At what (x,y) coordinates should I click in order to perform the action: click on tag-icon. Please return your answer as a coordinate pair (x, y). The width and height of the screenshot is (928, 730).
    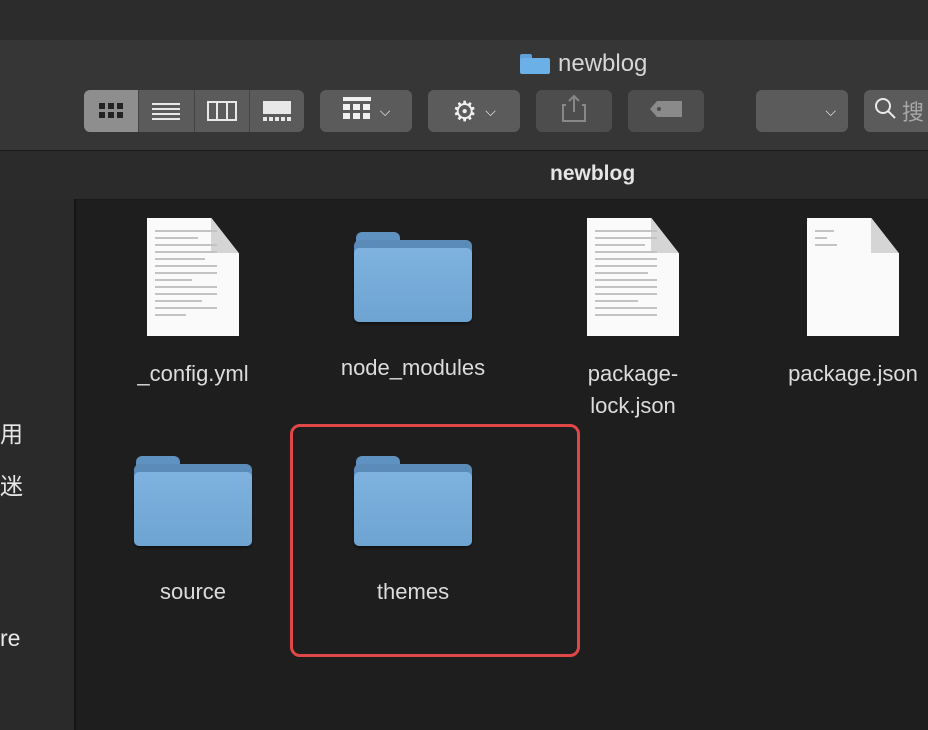
    Looking at the image, I should click on (666, 111).